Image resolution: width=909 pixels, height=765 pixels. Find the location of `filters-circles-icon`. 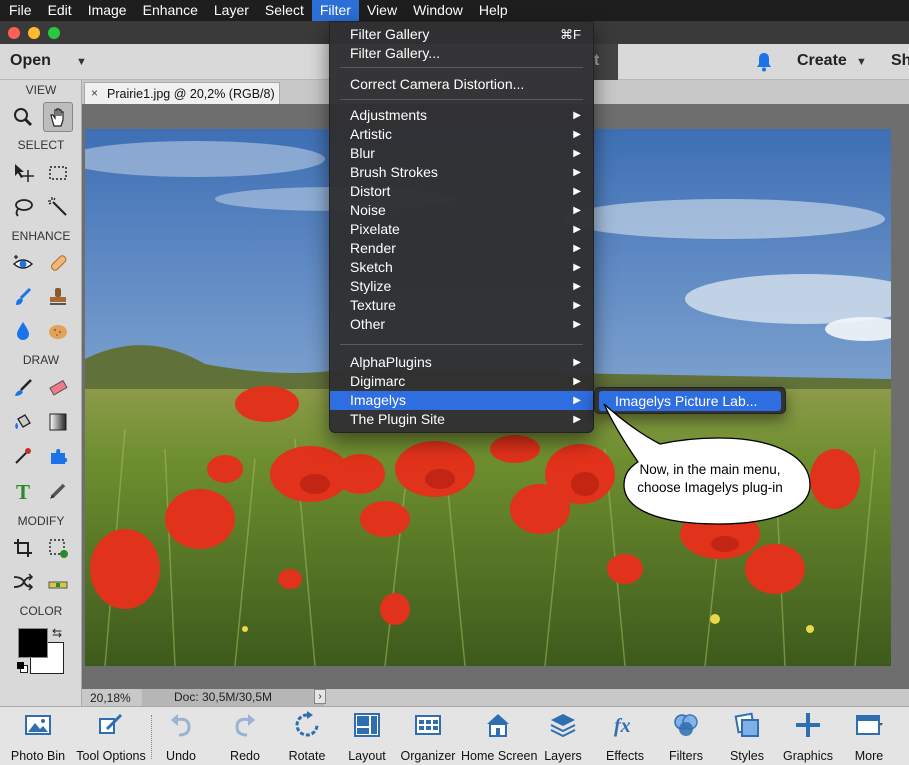

filters-circles-icon is located at coordinates (686, 725).